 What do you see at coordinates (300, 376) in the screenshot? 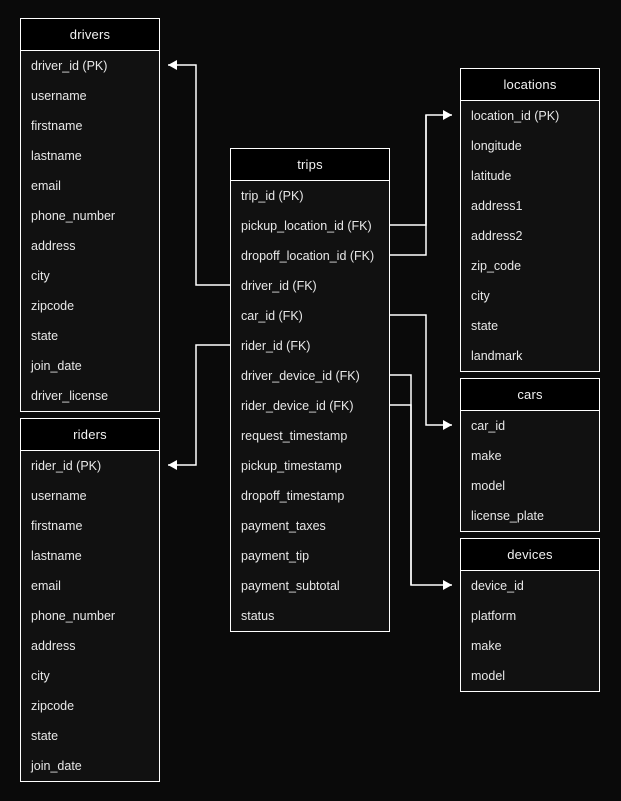
I see `entity-field: driver_device_id (FK)` at bounding box center [300, 376].